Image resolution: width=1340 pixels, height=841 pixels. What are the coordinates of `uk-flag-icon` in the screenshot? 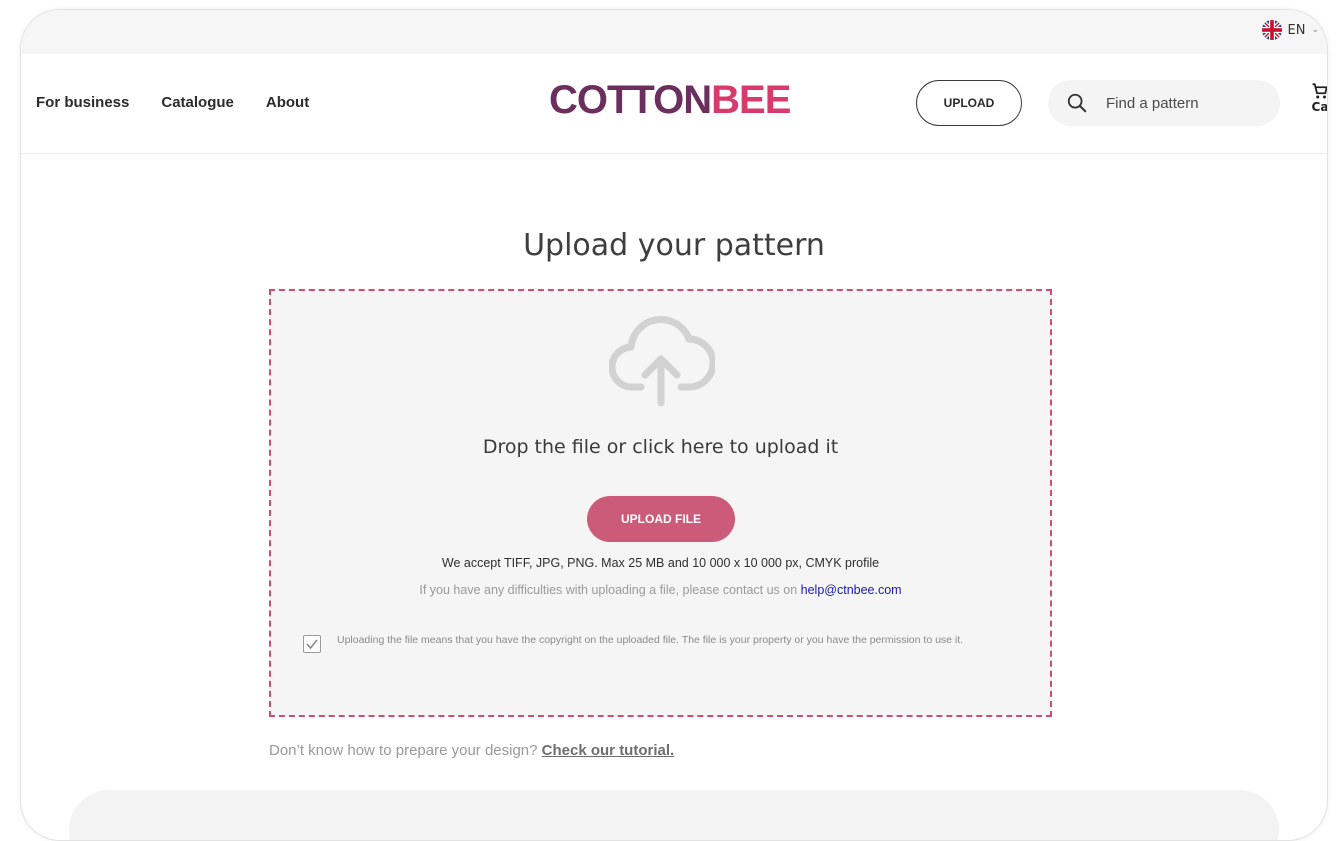 It's located at (1271, 30).